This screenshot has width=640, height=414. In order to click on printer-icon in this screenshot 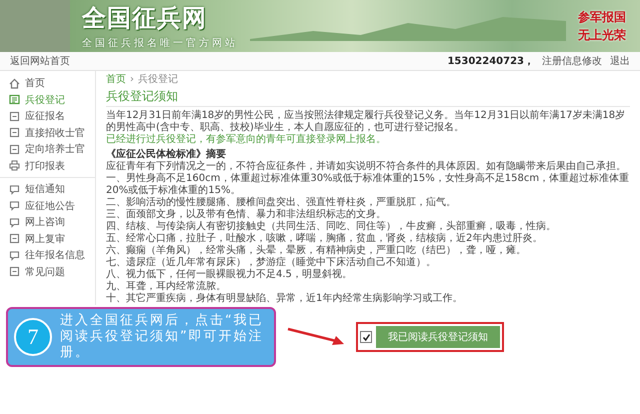, I will do `click(14, 166)`.